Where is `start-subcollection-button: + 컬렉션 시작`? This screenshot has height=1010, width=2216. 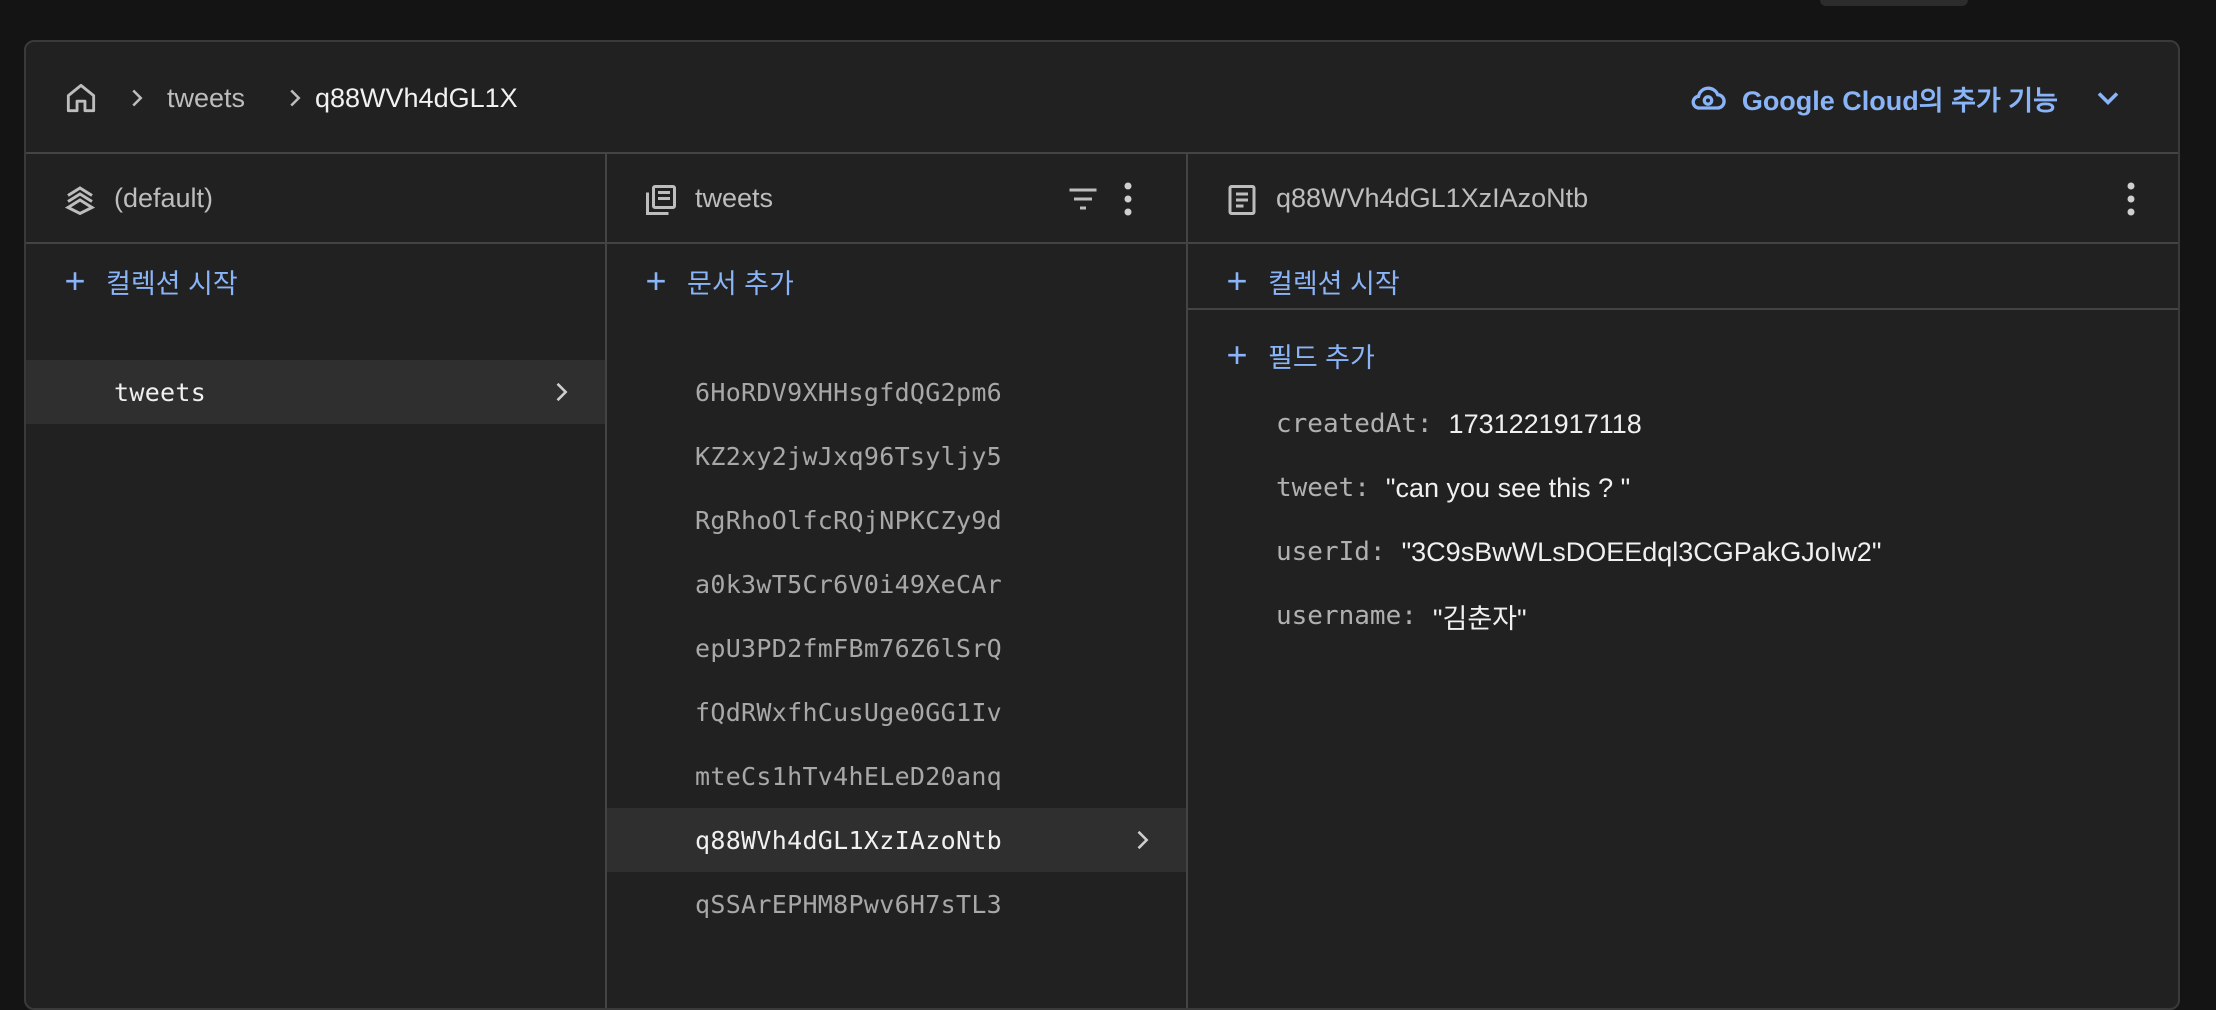 start-subcollection-button: + 컬렉션 시작 is located at coordinates (1312, 281).